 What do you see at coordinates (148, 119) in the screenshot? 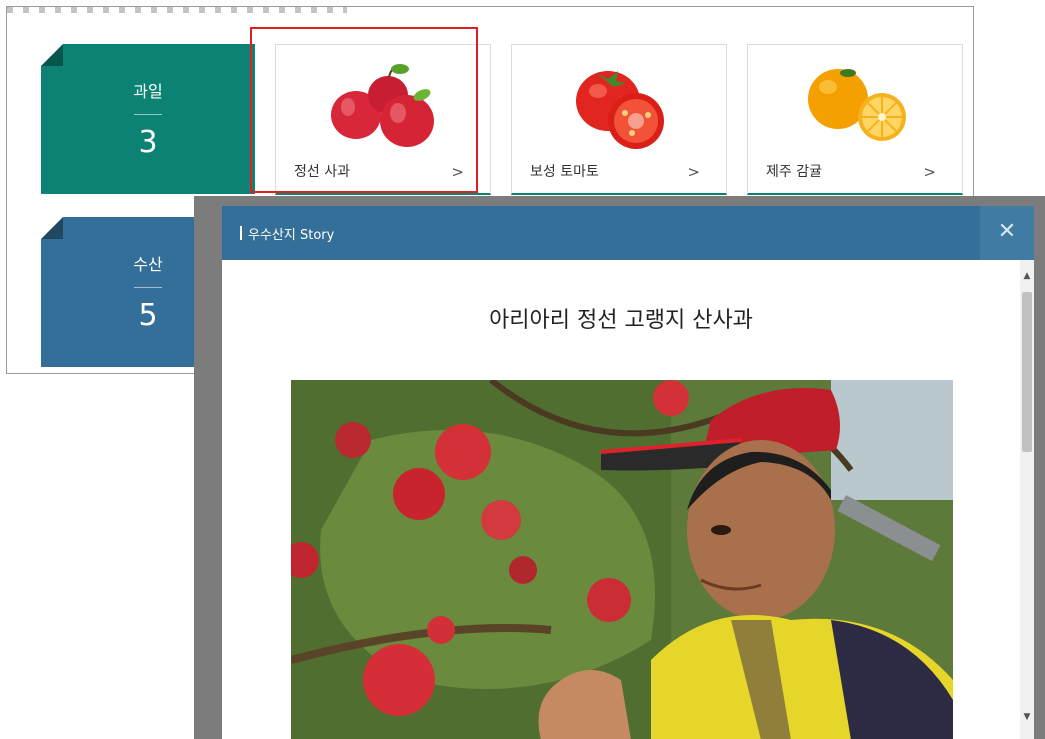
I see `category-fruit: 과일 3` at bounding box center [148, 119].